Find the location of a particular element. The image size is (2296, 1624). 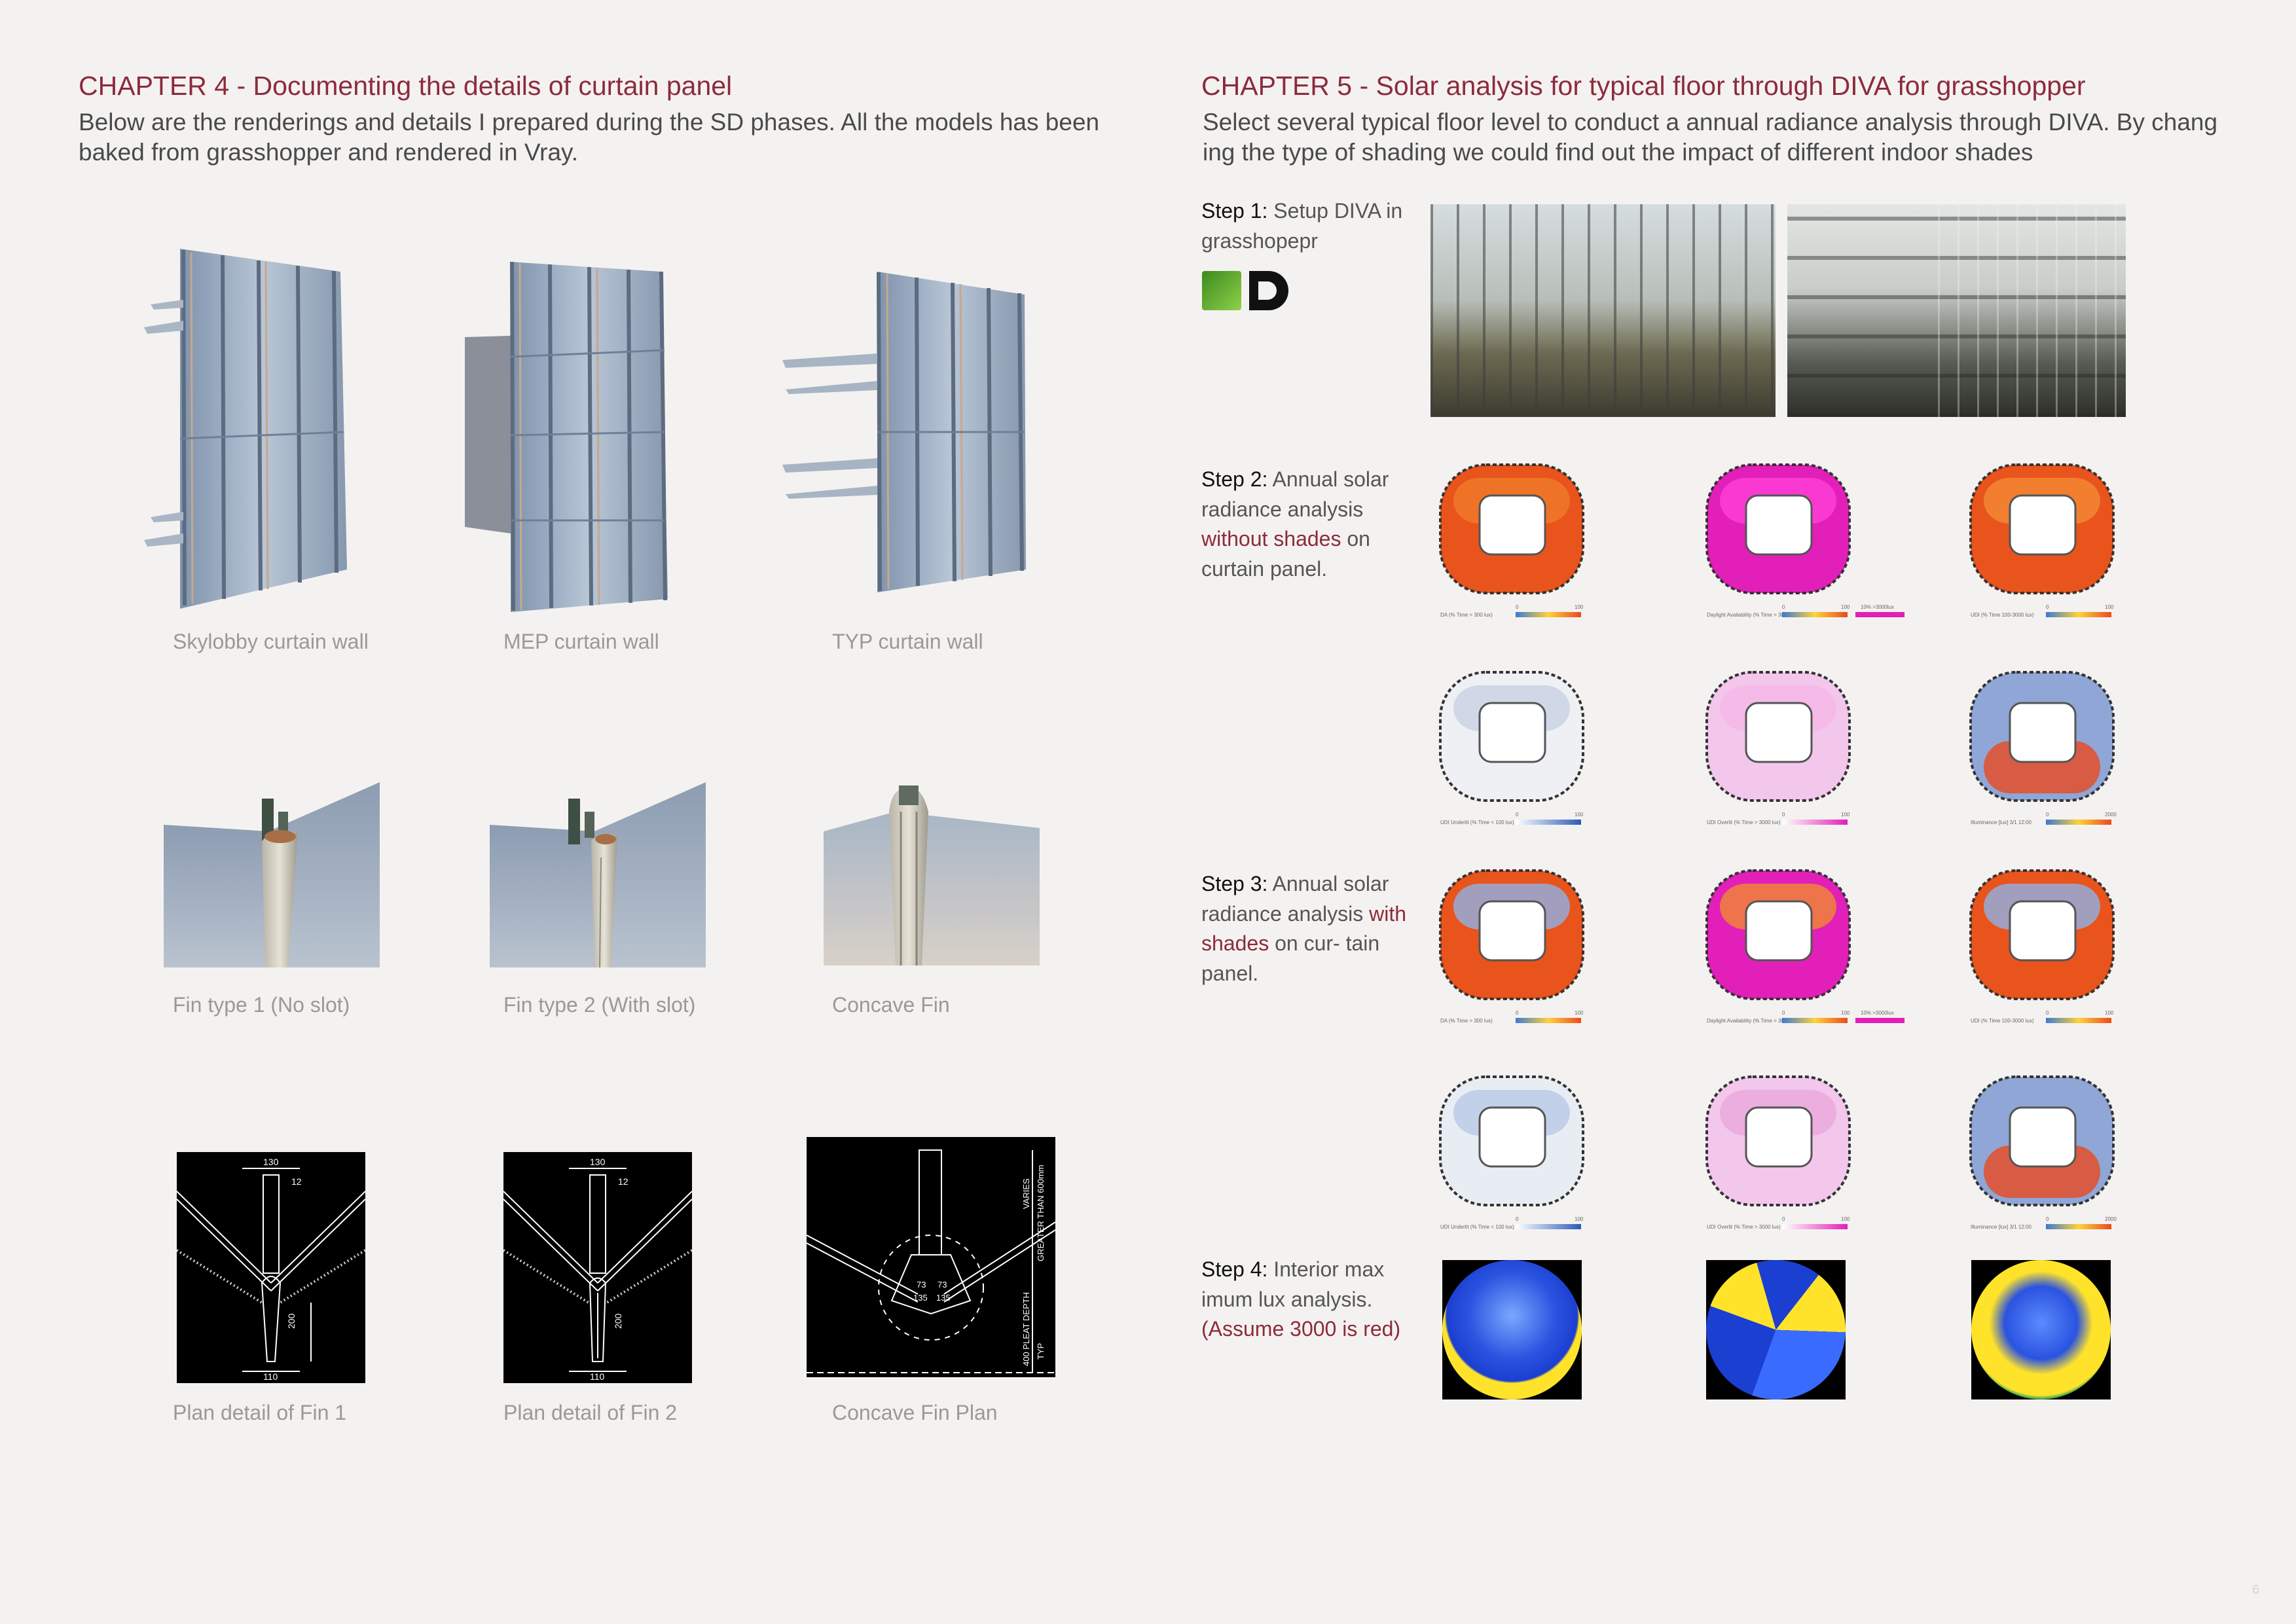

dim-greater: GREATER THAN 600mm is located at coordinates (1041, 1212).